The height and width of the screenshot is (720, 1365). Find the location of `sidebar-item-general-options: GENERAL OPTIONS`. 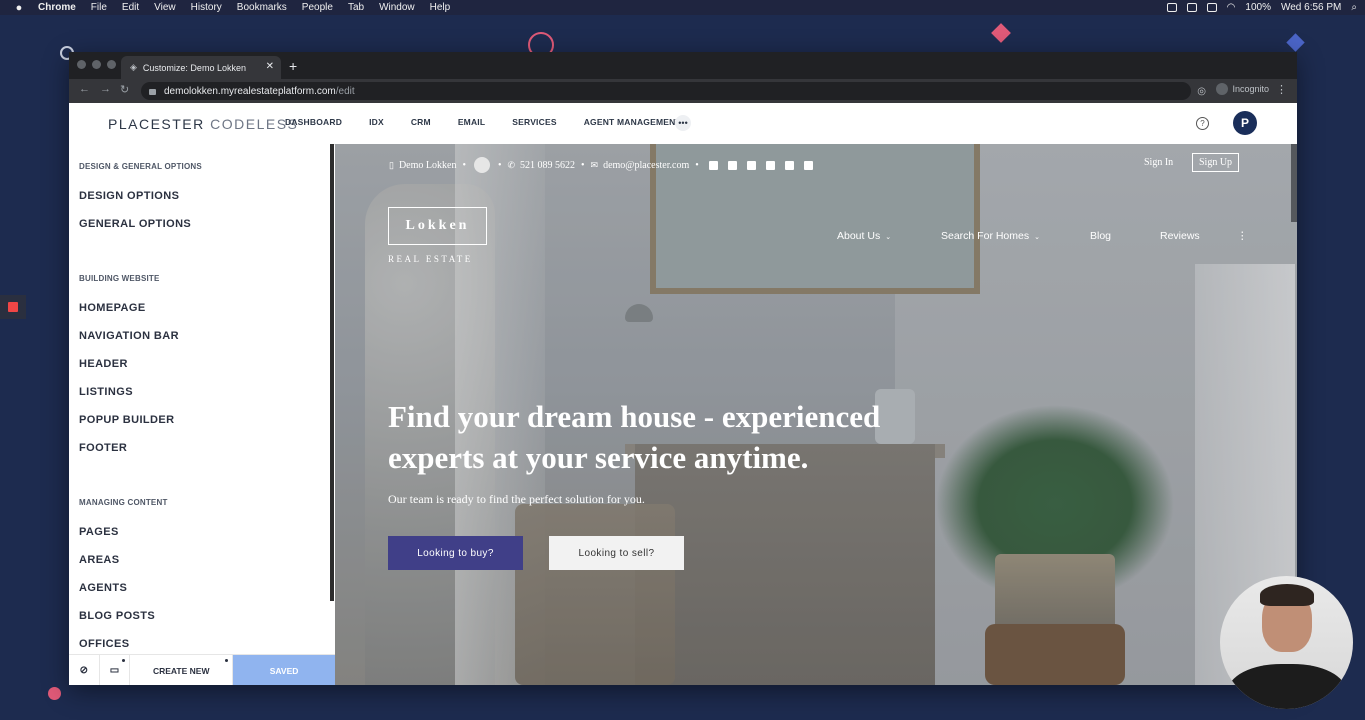

sidebar-item-general-options: GENERAL OPTIONS is located at coordinates (135, 224).